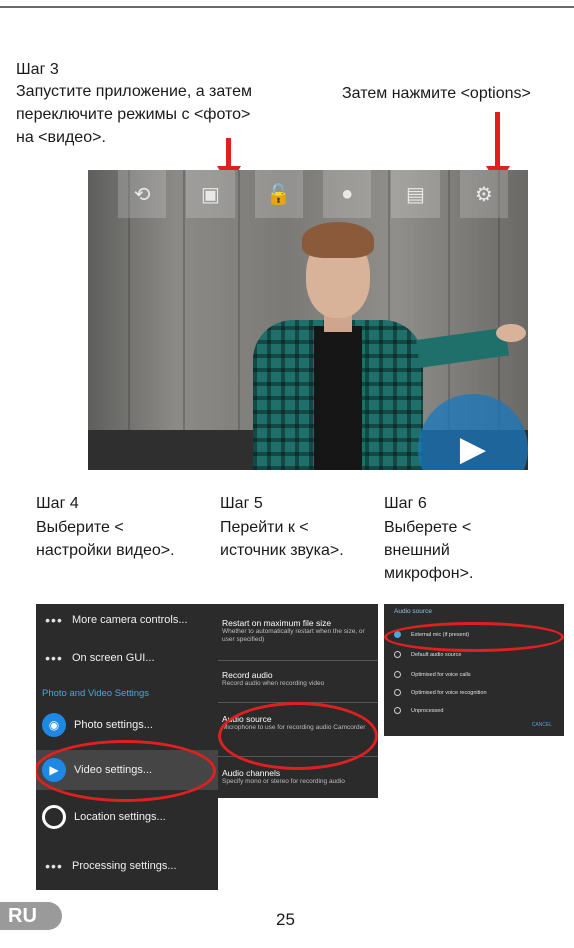 This screenshot has width=574, height=948. I want to click on setting-title: Record audio, so click(247, 675).